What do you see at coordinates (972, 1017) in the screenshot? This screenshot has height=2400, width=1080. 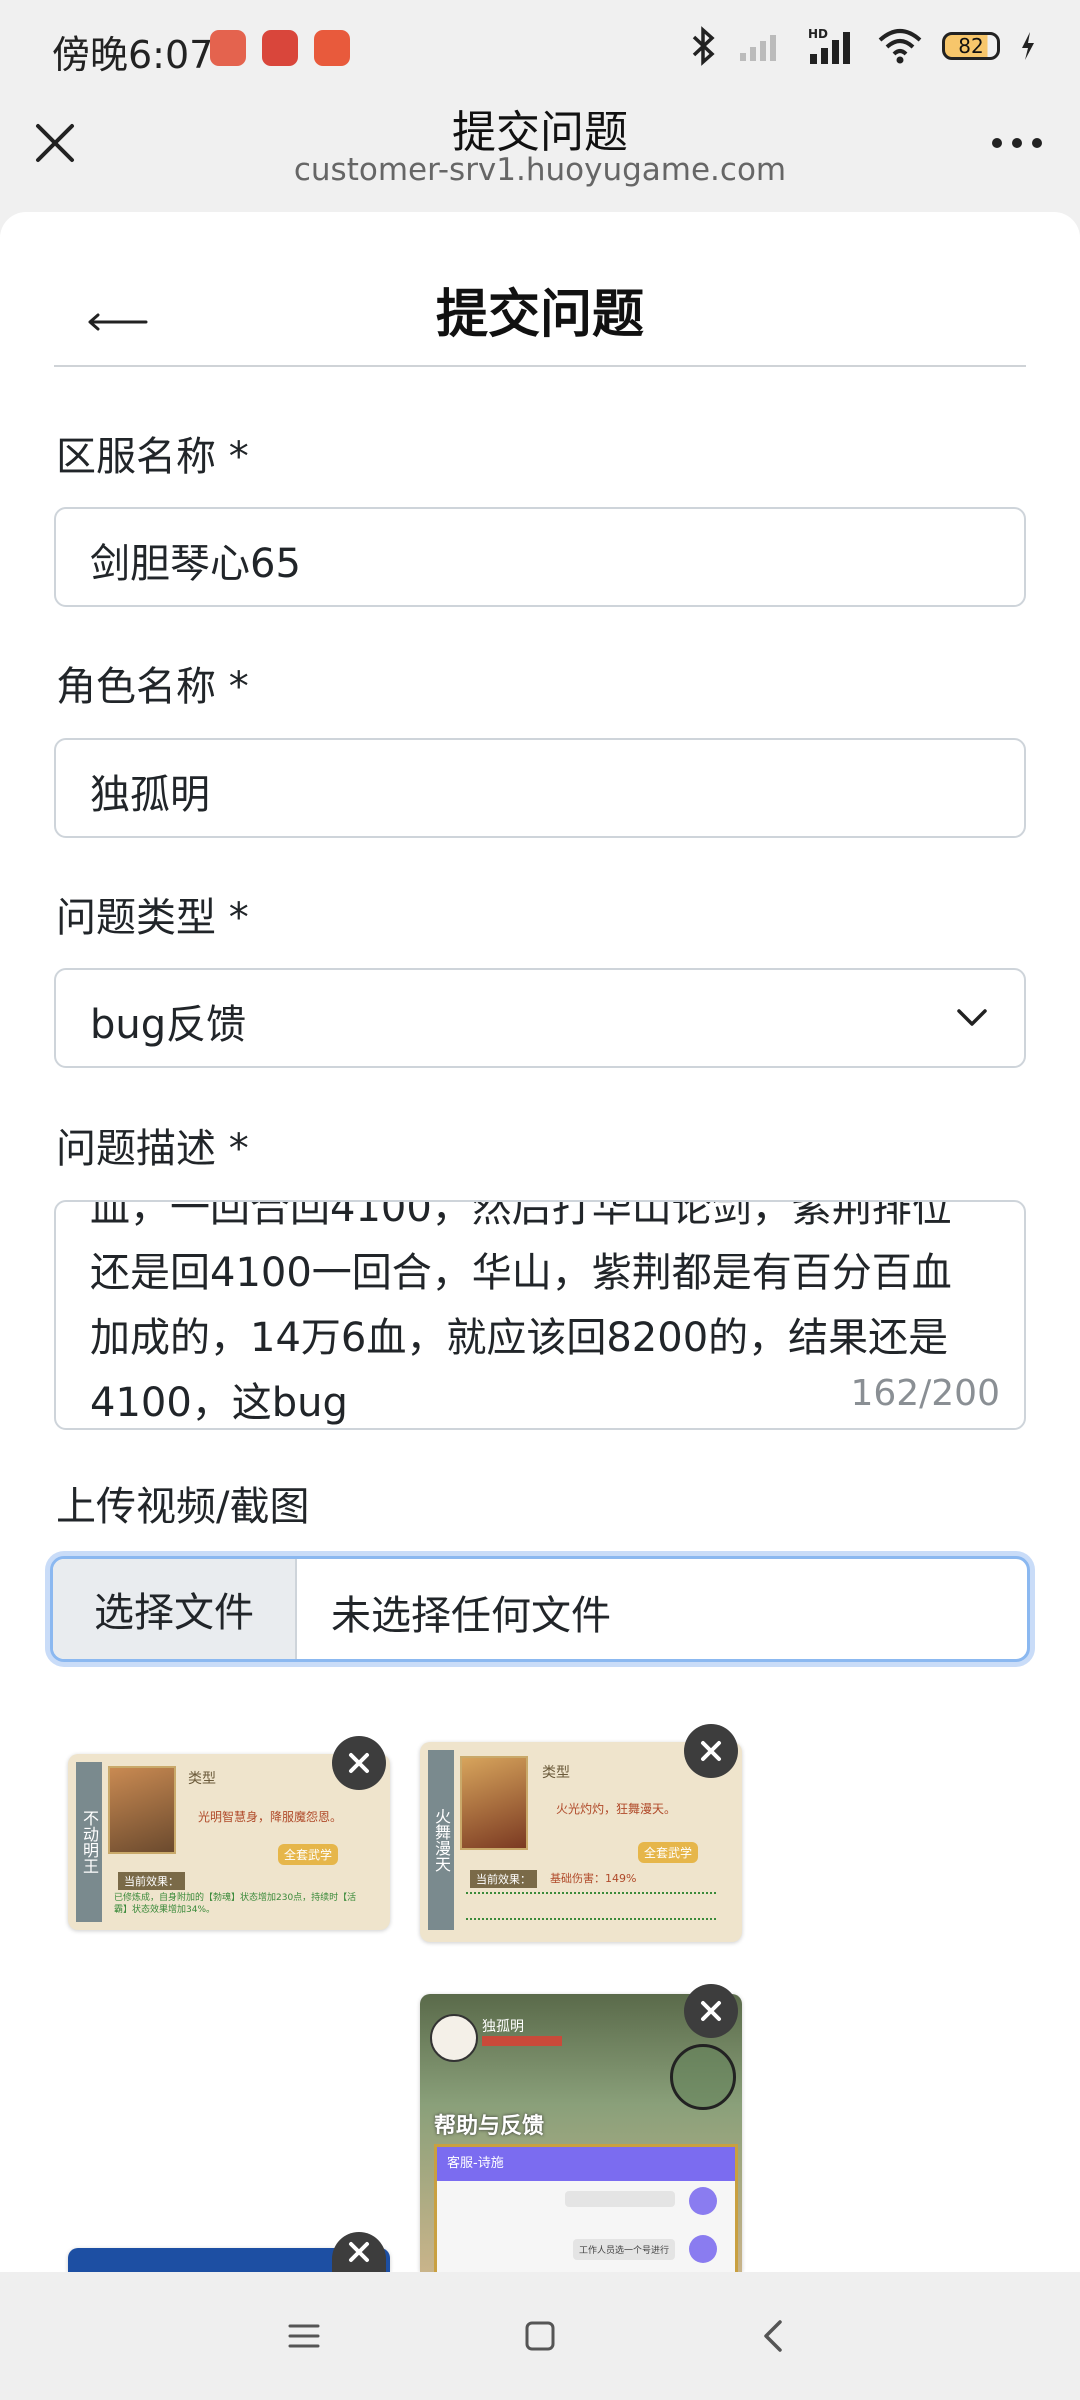 I see `chevron-down-icon` at bounding box center [972, 1017].